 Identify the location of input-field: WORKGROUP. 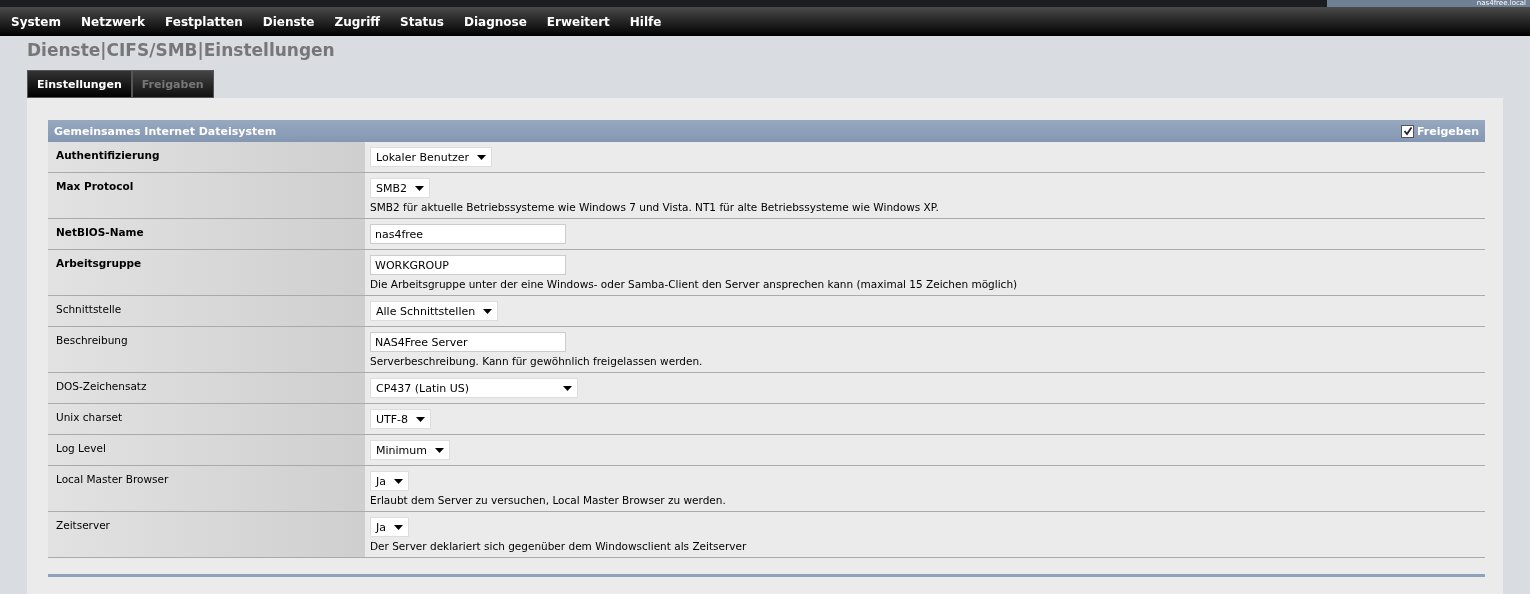
(468, 265).